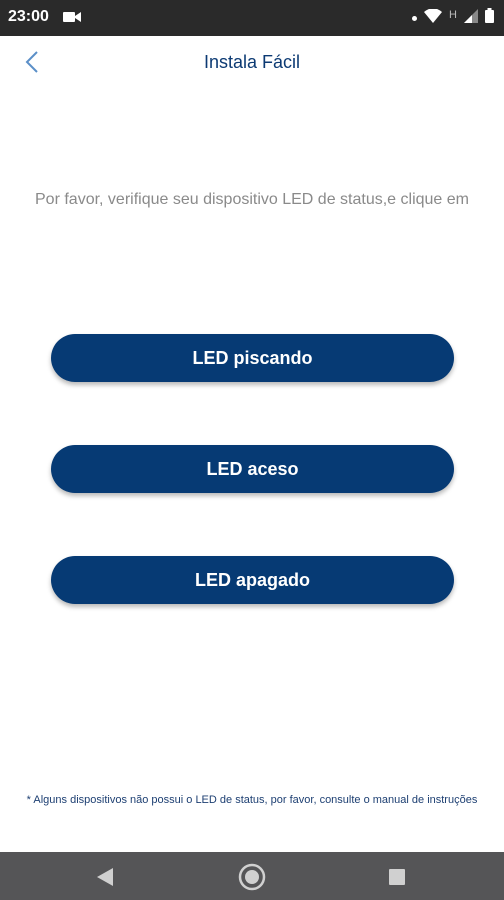 The height and width of the screenshot is (900, 504). What do you see at coordinates (471, 18) in the screenshot?
I see `cell-signal-icon` at bounding box center [471, 18].